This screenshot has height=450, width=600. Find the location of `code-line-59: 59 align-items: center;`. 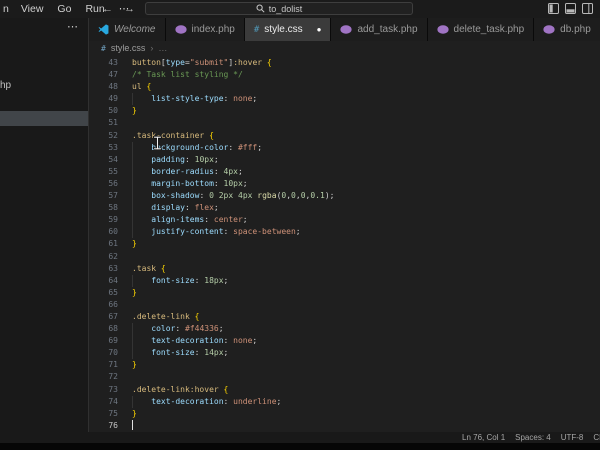

code-line-59: 59 align-items: center; is located at coordinates (344, 220).